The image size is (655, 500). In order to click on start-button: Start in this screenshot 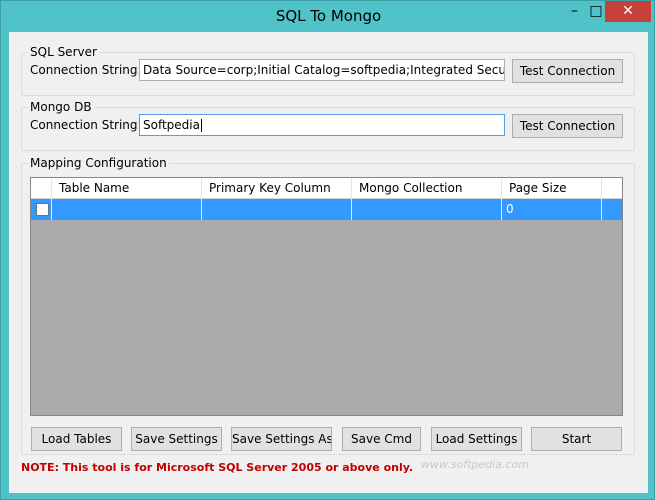, I will do `click(576, 439)`.